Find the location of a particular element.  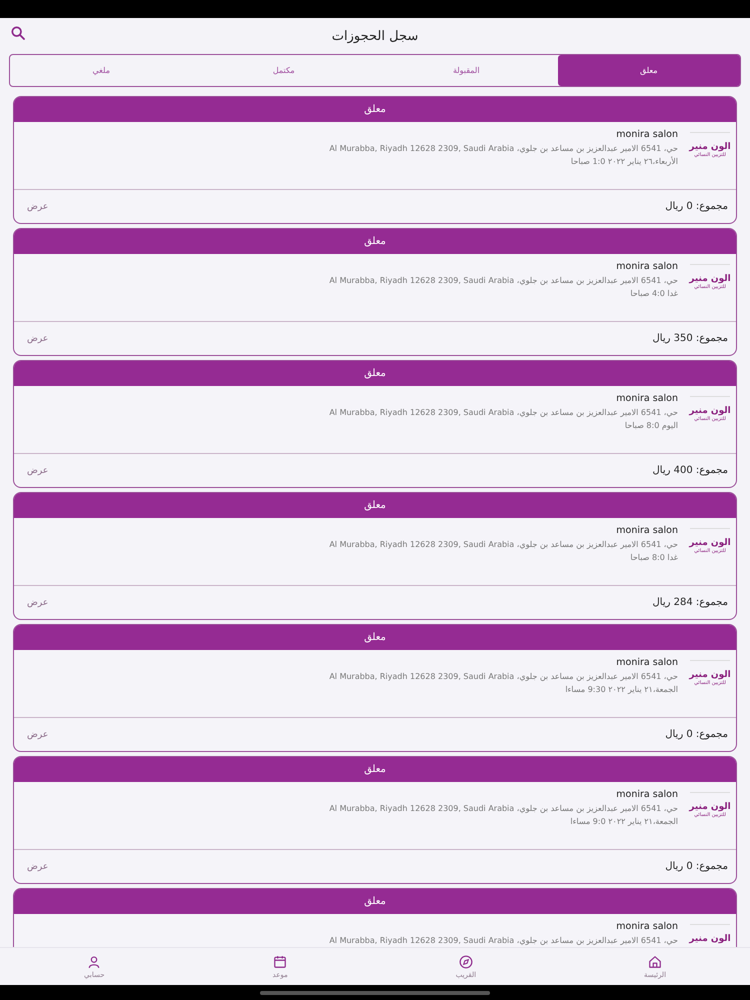

booking-total: مجموع: 400 ريال is located at coordinates (690, 470).